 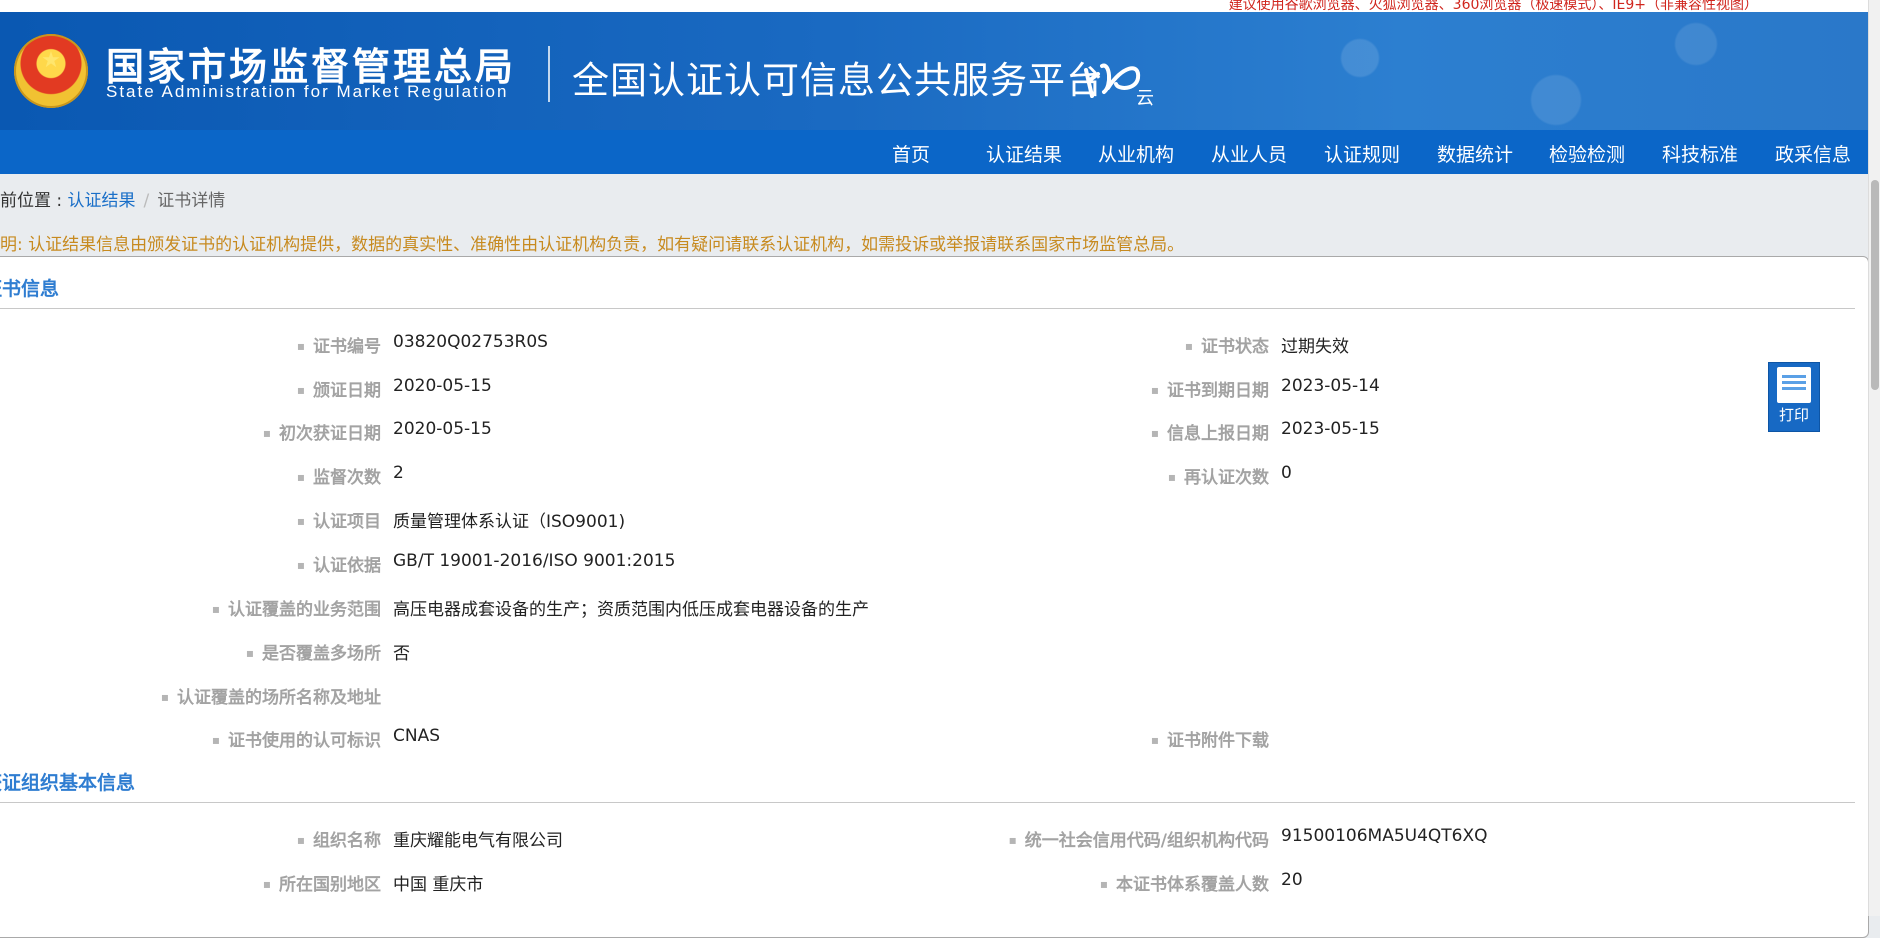 I want to click on banner-hexagon-pattern, so click(x=1528, y=71).